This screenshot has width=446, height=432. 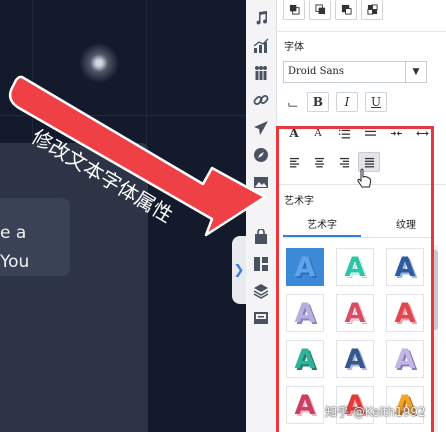 I want to click on chevron-right-icon: ❯, so click(x=239, y=270).